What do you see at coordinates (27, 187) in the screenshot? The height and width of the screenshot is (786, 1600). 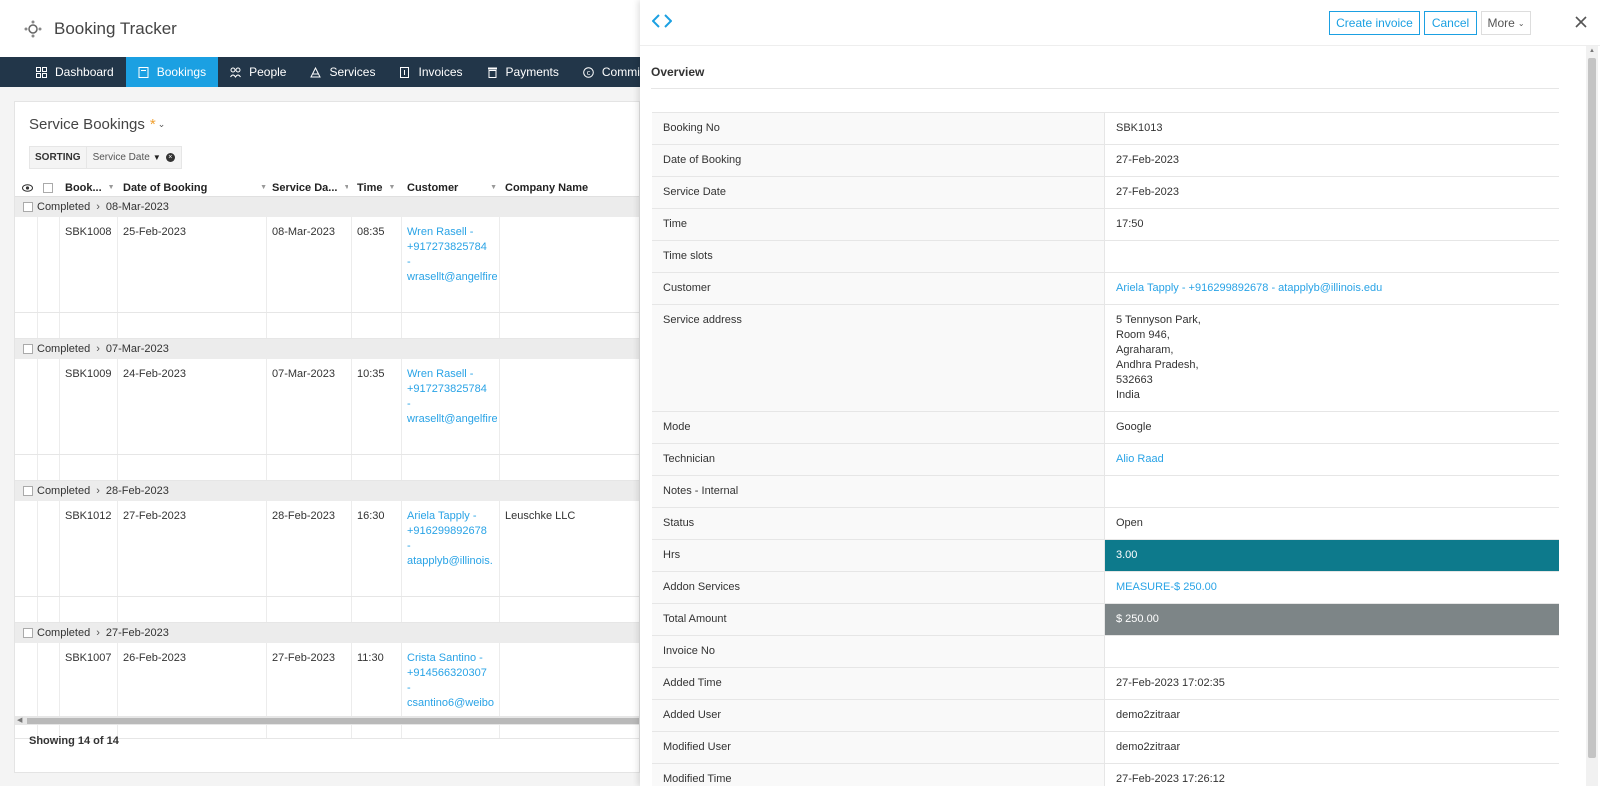 I see `column-visibility-icon` at bounding box center [27, 187].